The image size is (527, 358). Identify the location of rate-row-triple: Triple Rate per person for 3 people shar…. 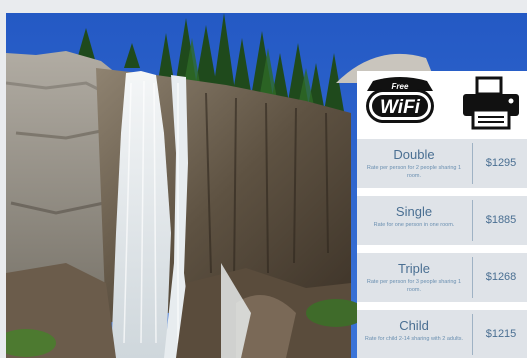
(442, 277).